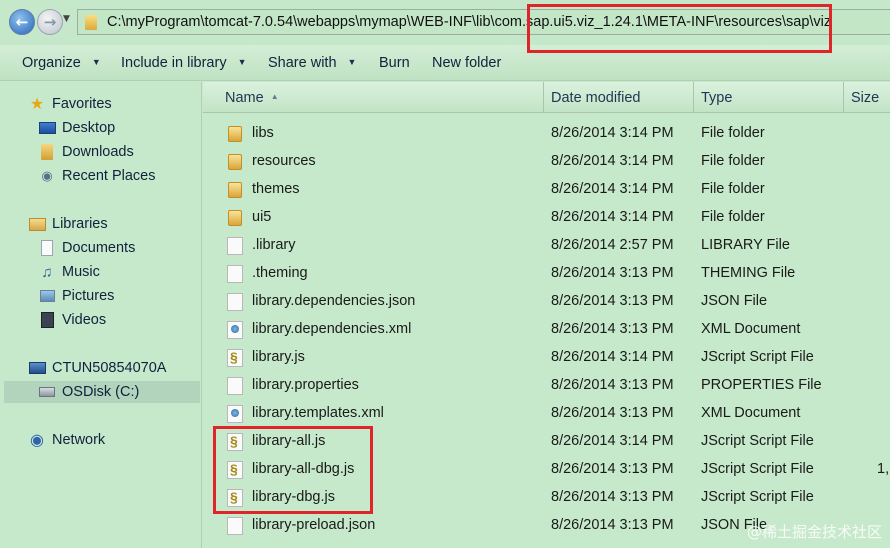  What do you see at coordinates (47, 128) in the screenshot?
I see `desktop-icon` at bounding box center [47, 128].